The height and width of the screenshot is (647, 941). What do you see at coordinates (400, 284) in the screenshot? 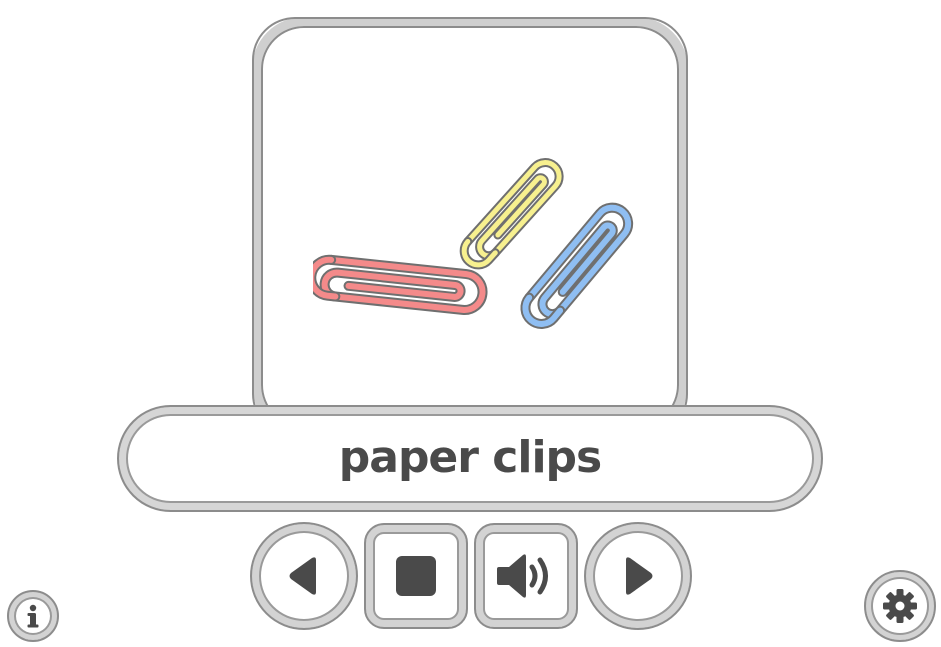
I see `red-paper-clip` at bounding box center [400, 284].